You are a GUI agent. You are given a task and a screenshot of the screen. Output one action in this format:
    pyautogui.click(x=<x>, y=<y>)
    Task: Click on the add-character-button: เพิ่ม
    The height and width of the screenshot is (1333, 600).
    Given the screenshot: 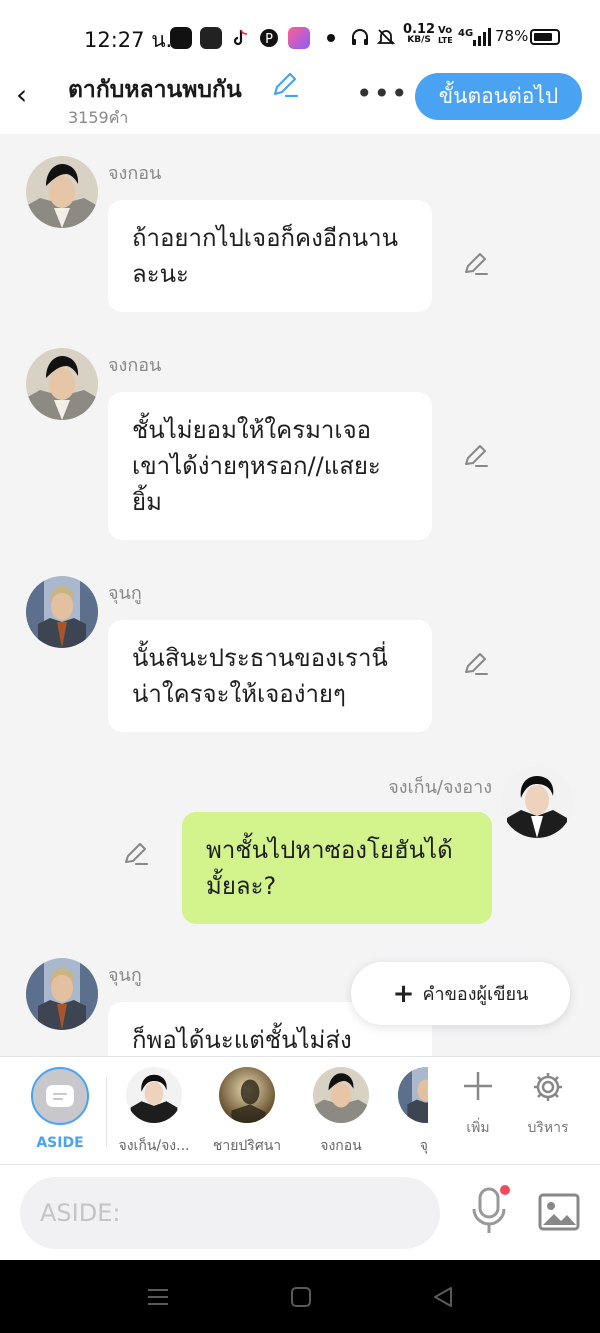 What is the action you would take?
    pyautogui.click(x=478, y=1104)
    